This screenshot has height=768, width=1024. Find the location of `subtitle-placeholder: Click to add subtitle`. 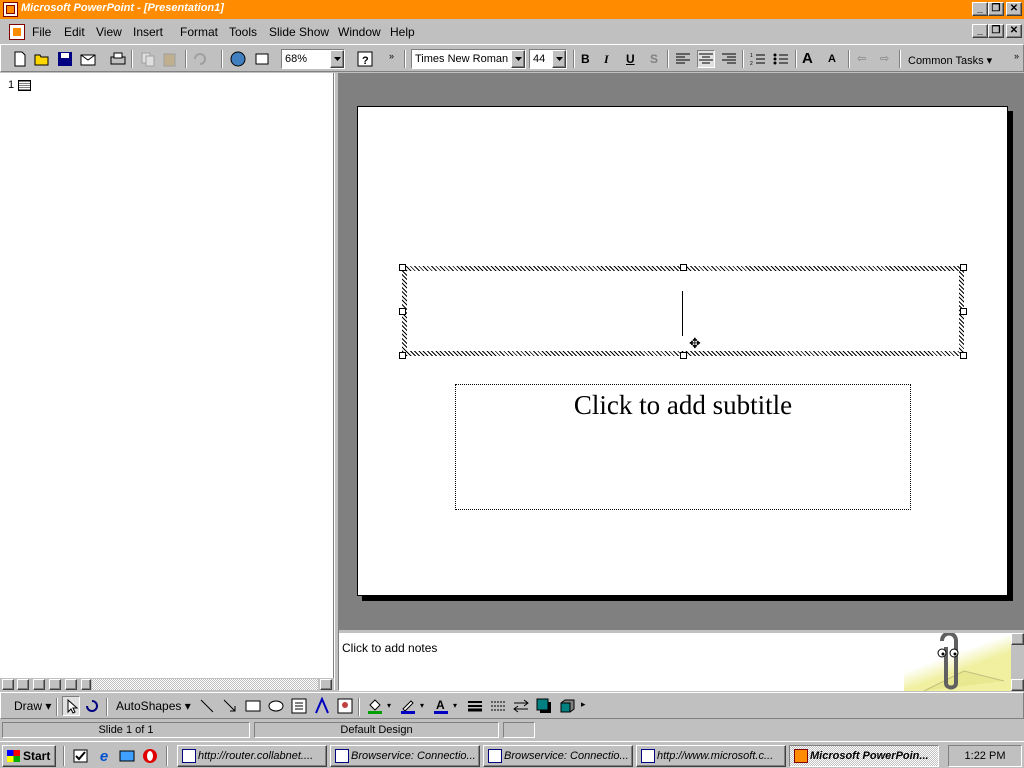

subtitle-placeholder: Click to add subtitle is located at coordinates (683, 447).